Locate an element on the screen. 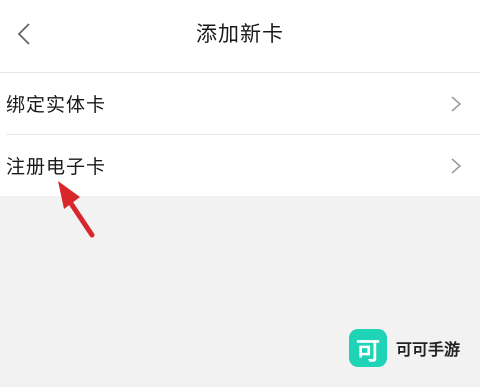  bind-physical-card-label: 绑定实体卡 is located at coordinates (56, 105).